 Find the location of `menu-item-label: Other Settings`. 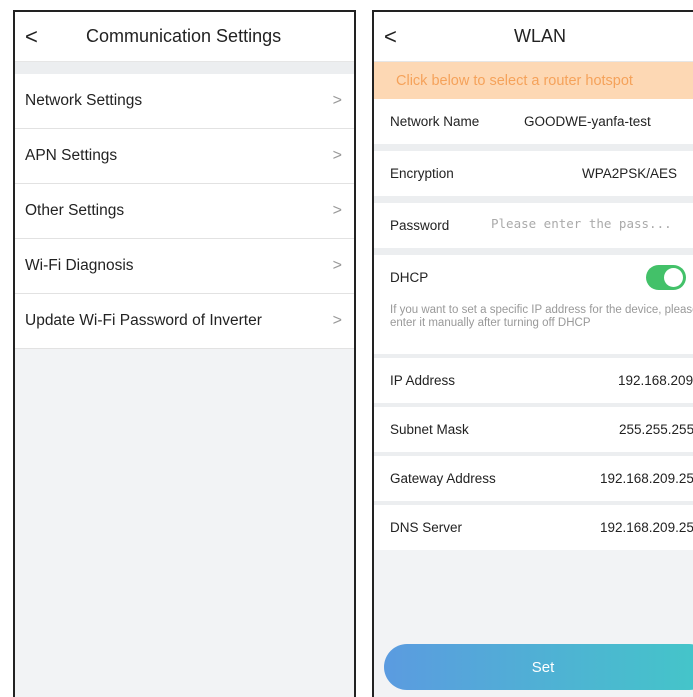

menu-item-label: Other Settings is located at coordinates (75, 210).